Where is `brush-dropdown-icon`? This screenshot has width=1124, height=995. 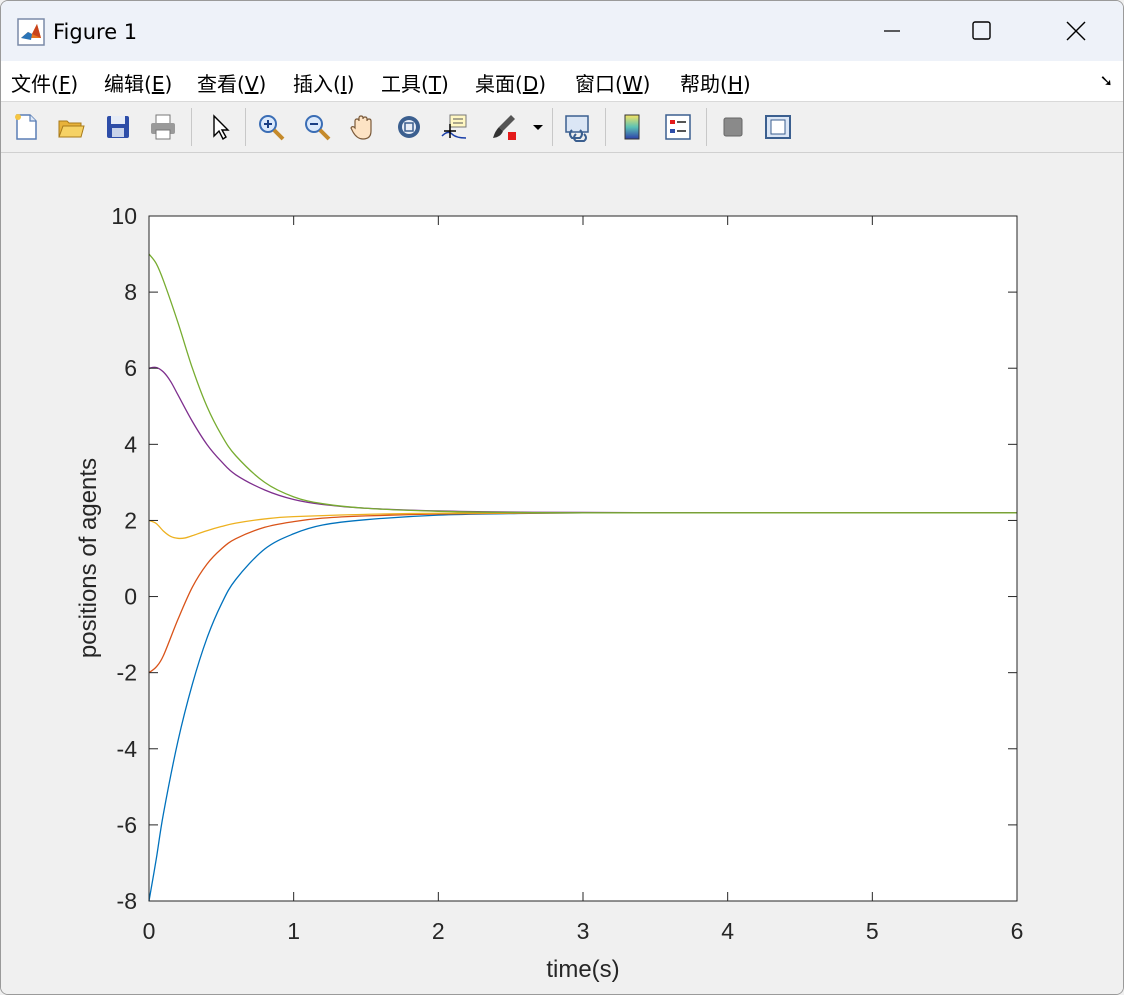
brush-dropdown-icon is located at coordinates (538, 127).